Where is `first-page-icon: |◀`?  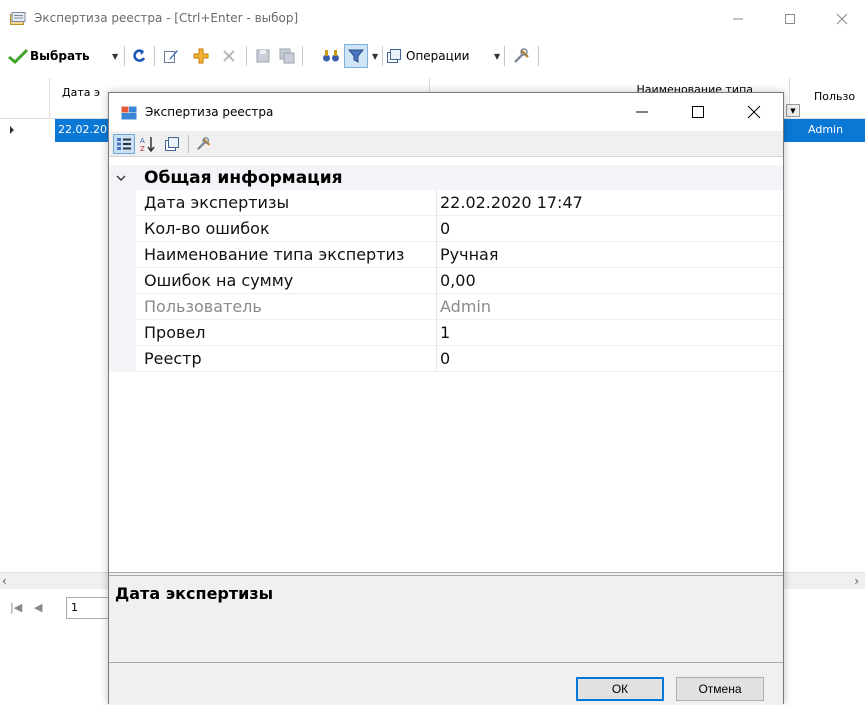
first-page-icon: |◀ is located at coordinates (16, 607).